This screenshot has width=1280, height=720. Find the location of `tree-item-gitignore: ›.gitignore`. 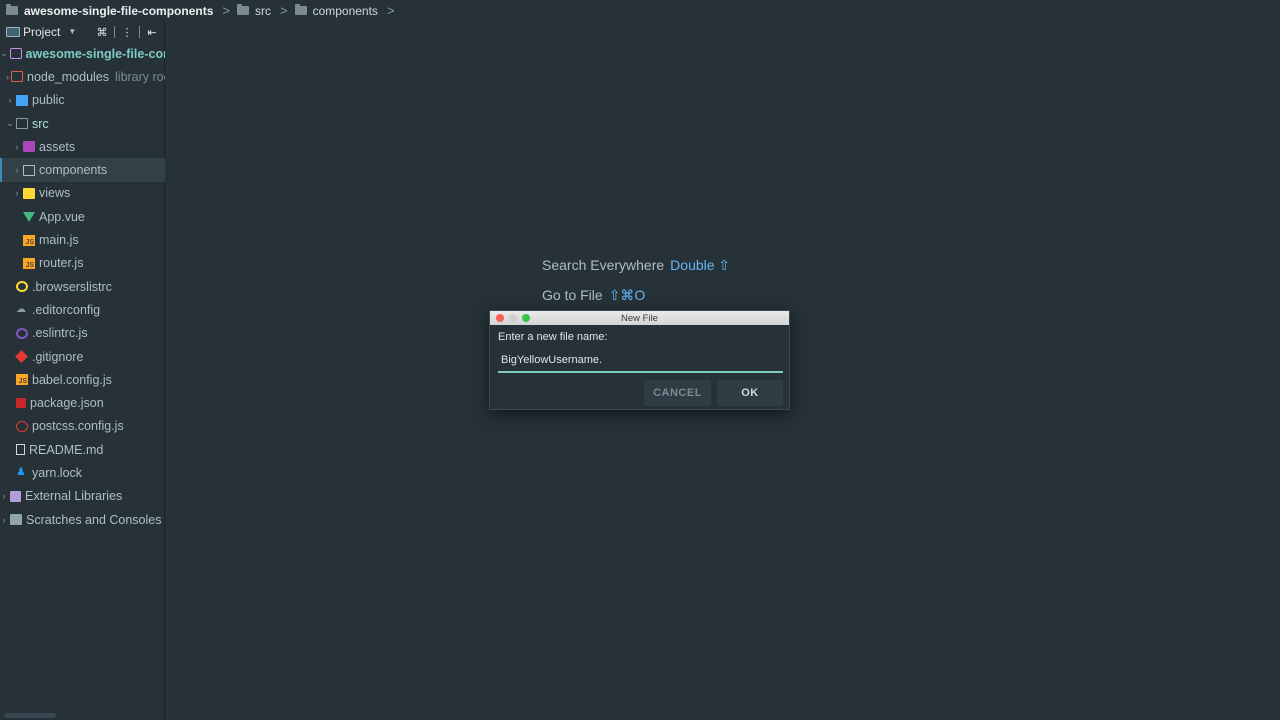

tree-item-gitignore: ›.gitignore is located at coordinates (82, 356).